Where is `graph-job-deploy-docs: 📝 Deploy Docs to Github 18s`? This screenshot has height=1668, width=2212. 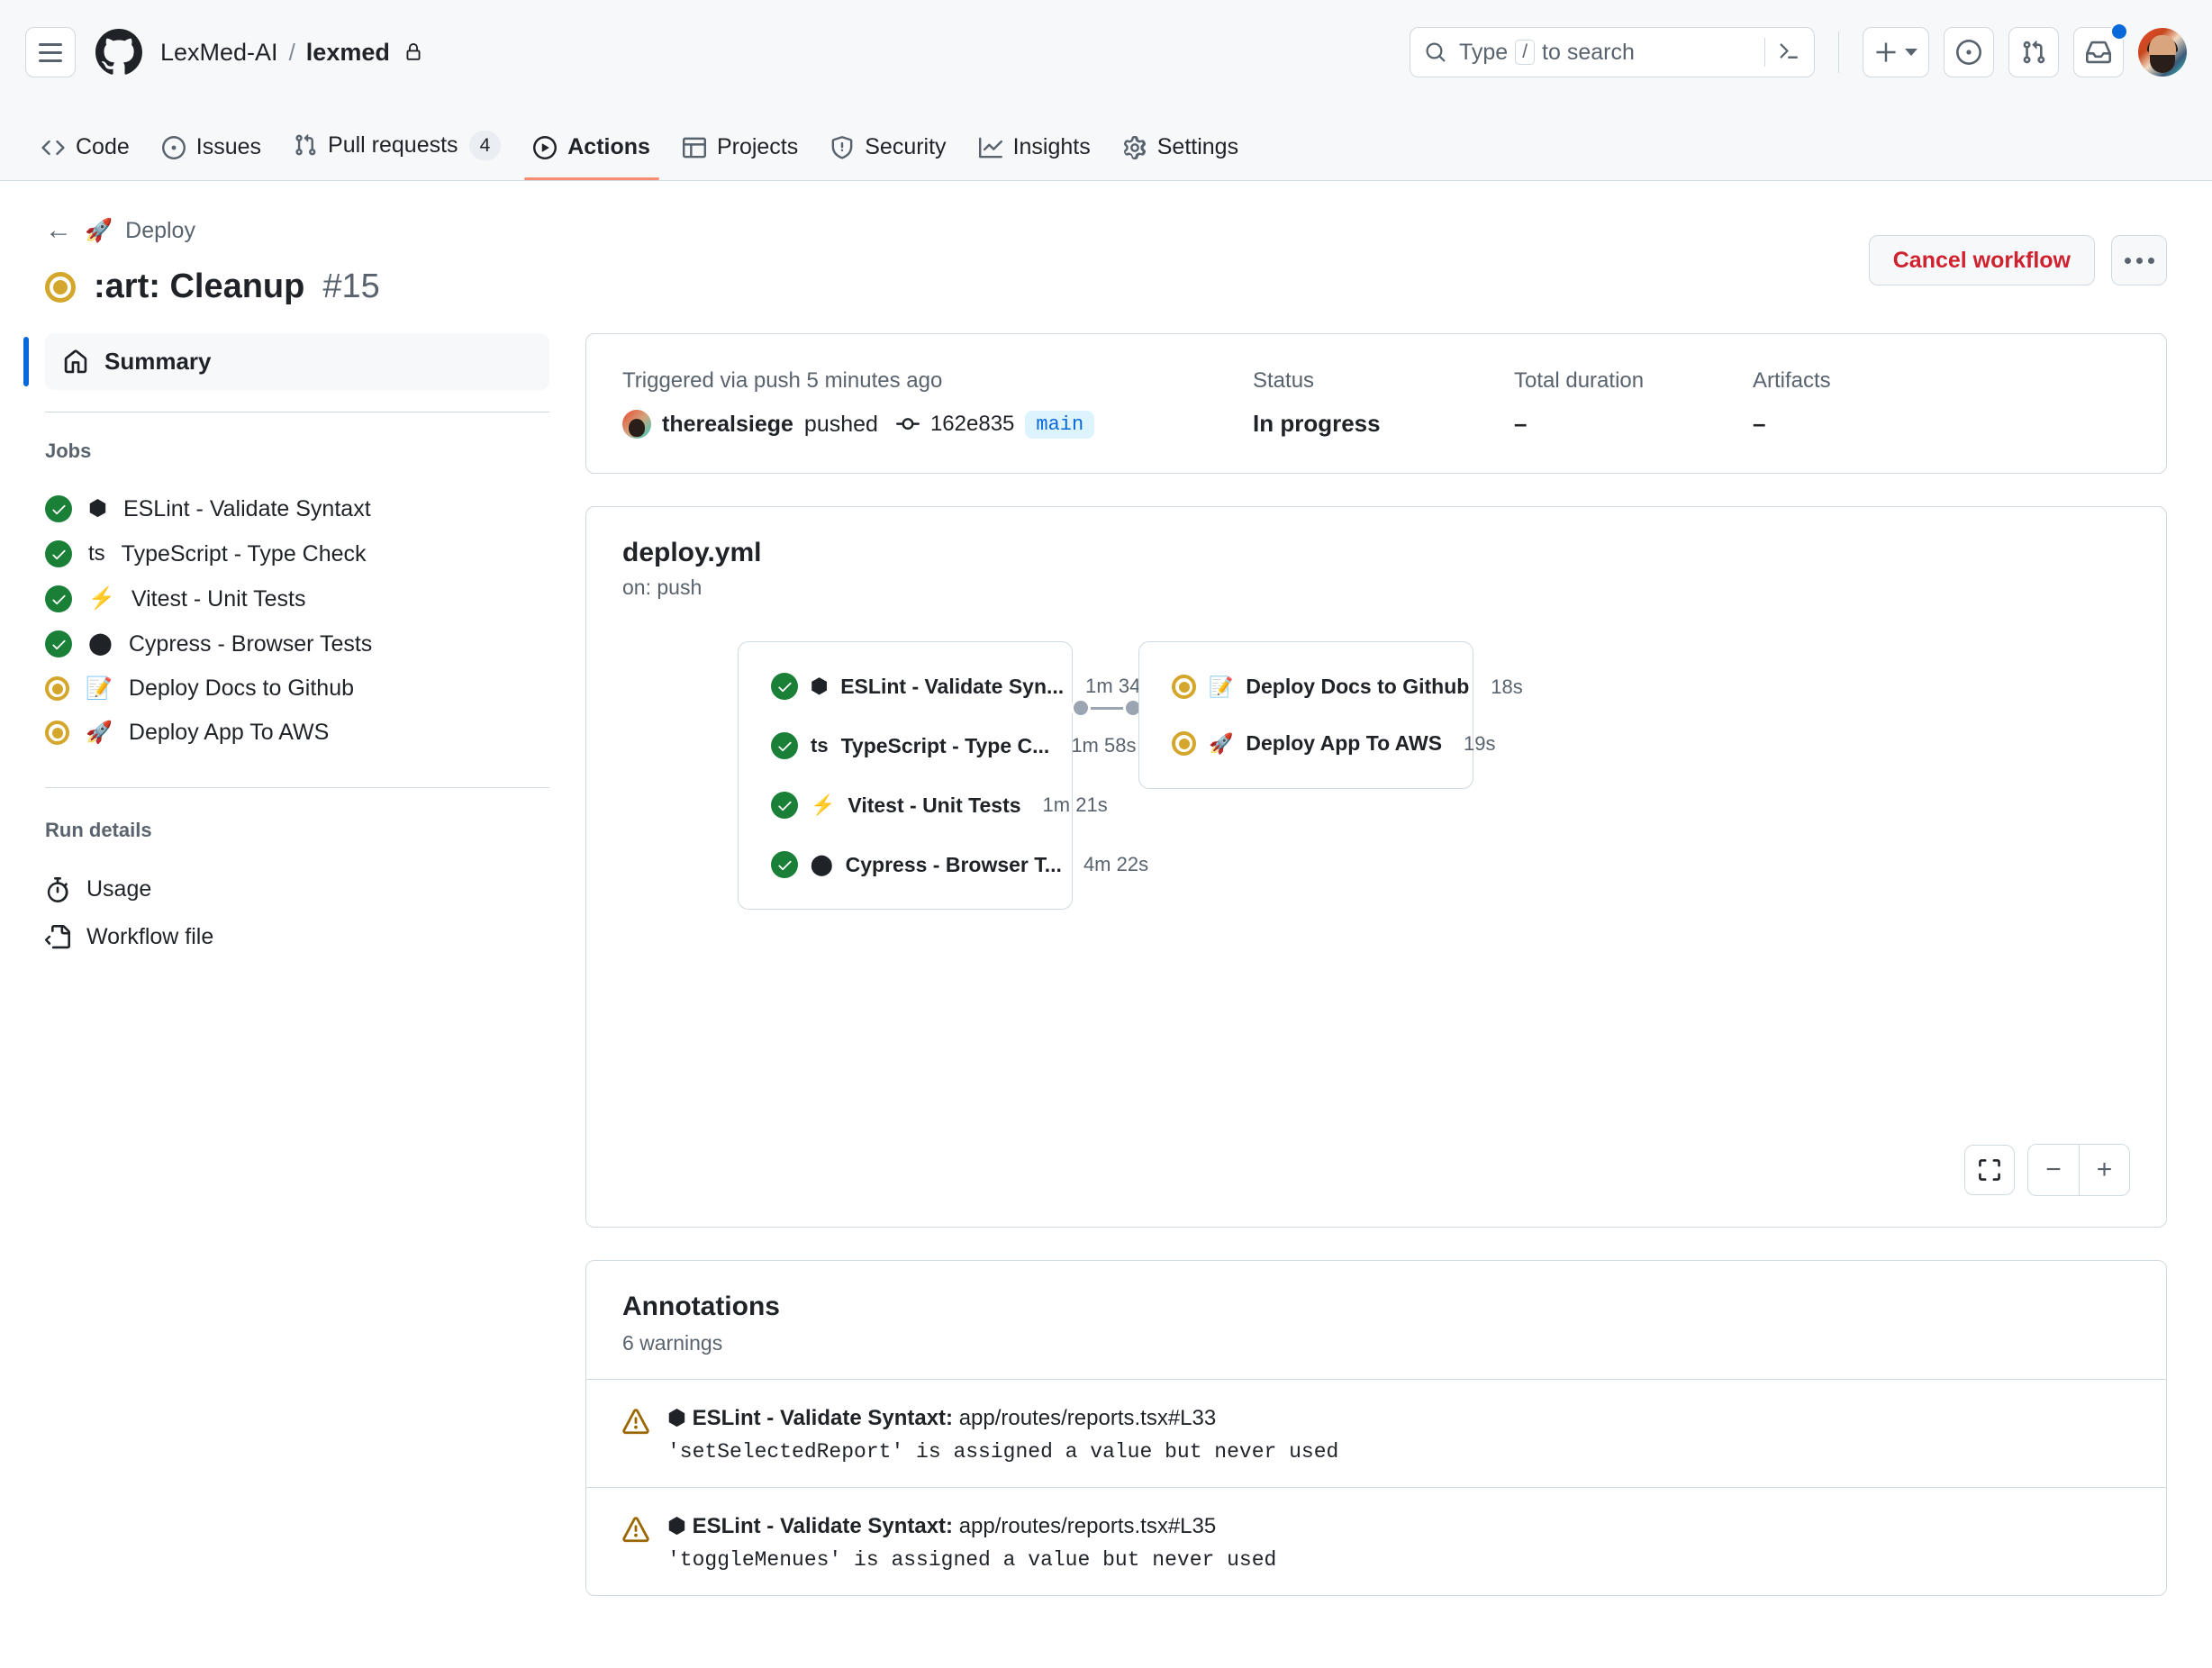
graph-job-deploy-docs: 📝 Deploy Docs to Github 18s is located at coordinates (1348, 687).